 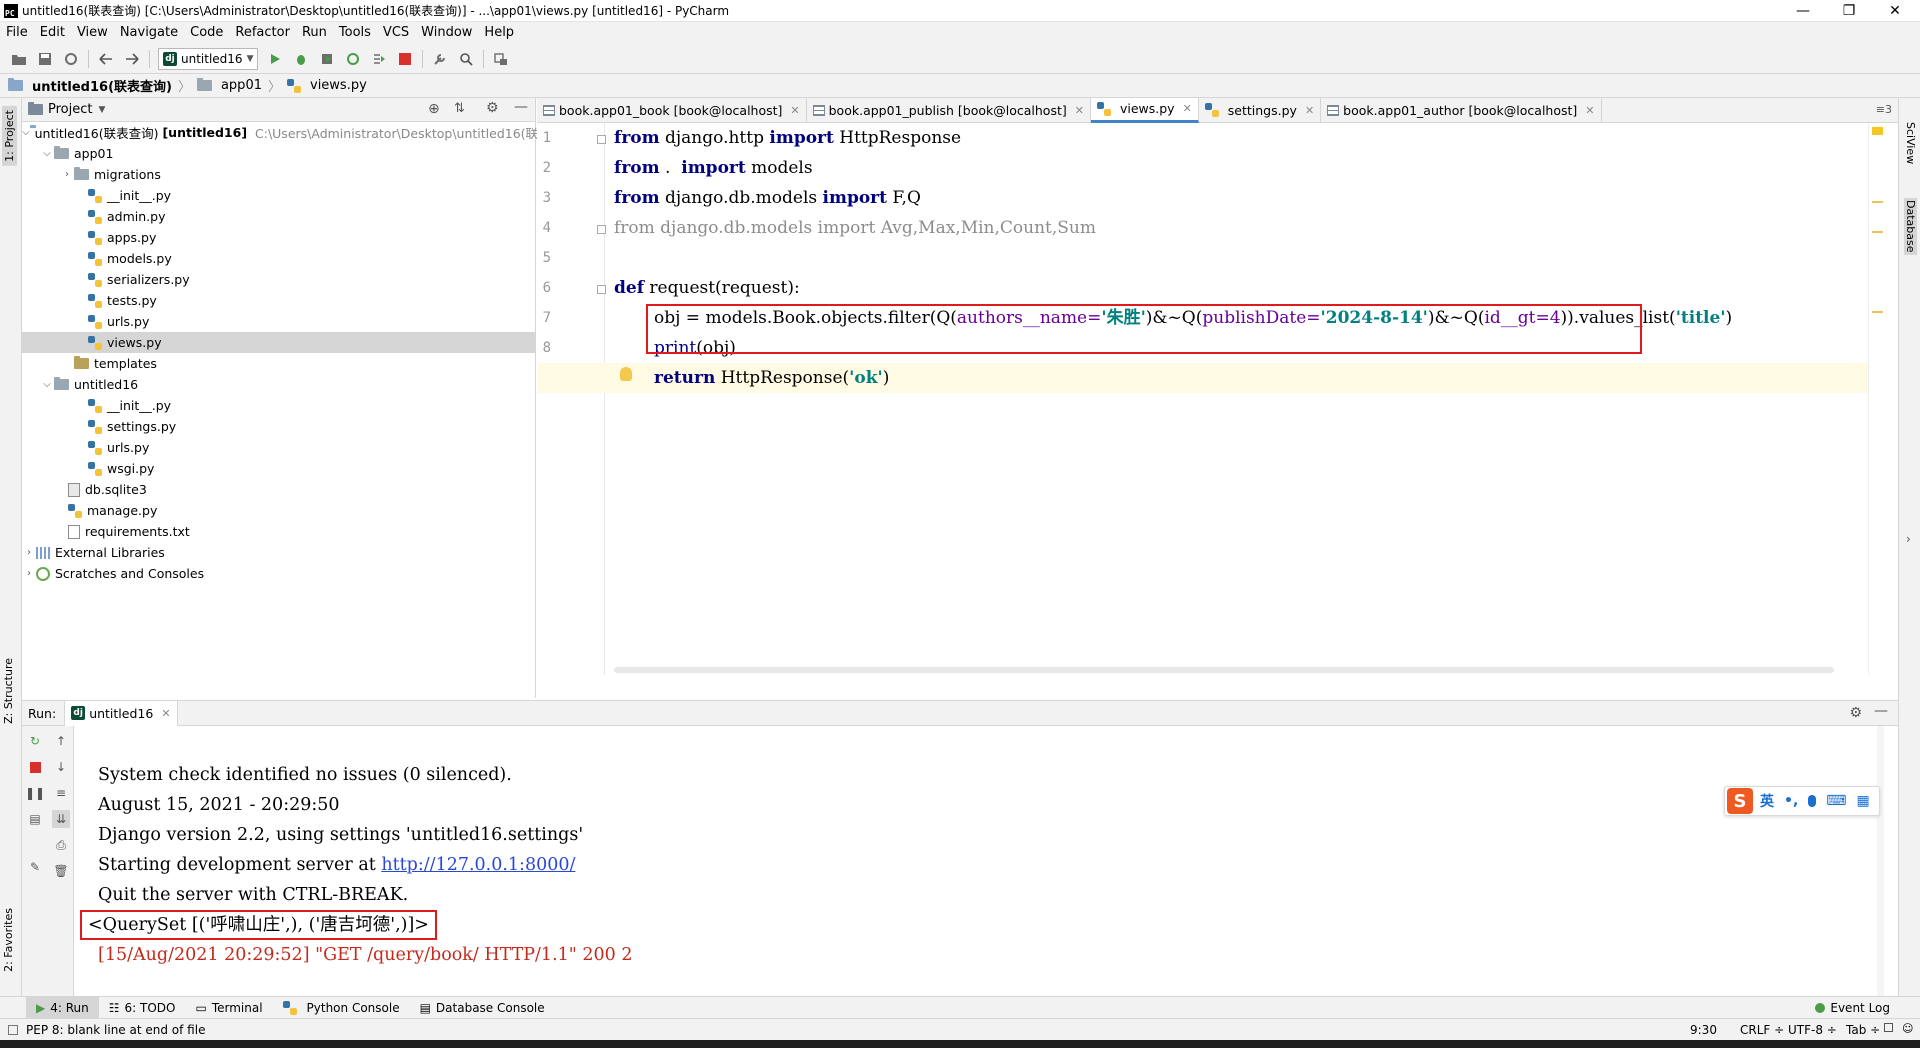 I want to click on menu-help: Help, so click(x=499, y=33).